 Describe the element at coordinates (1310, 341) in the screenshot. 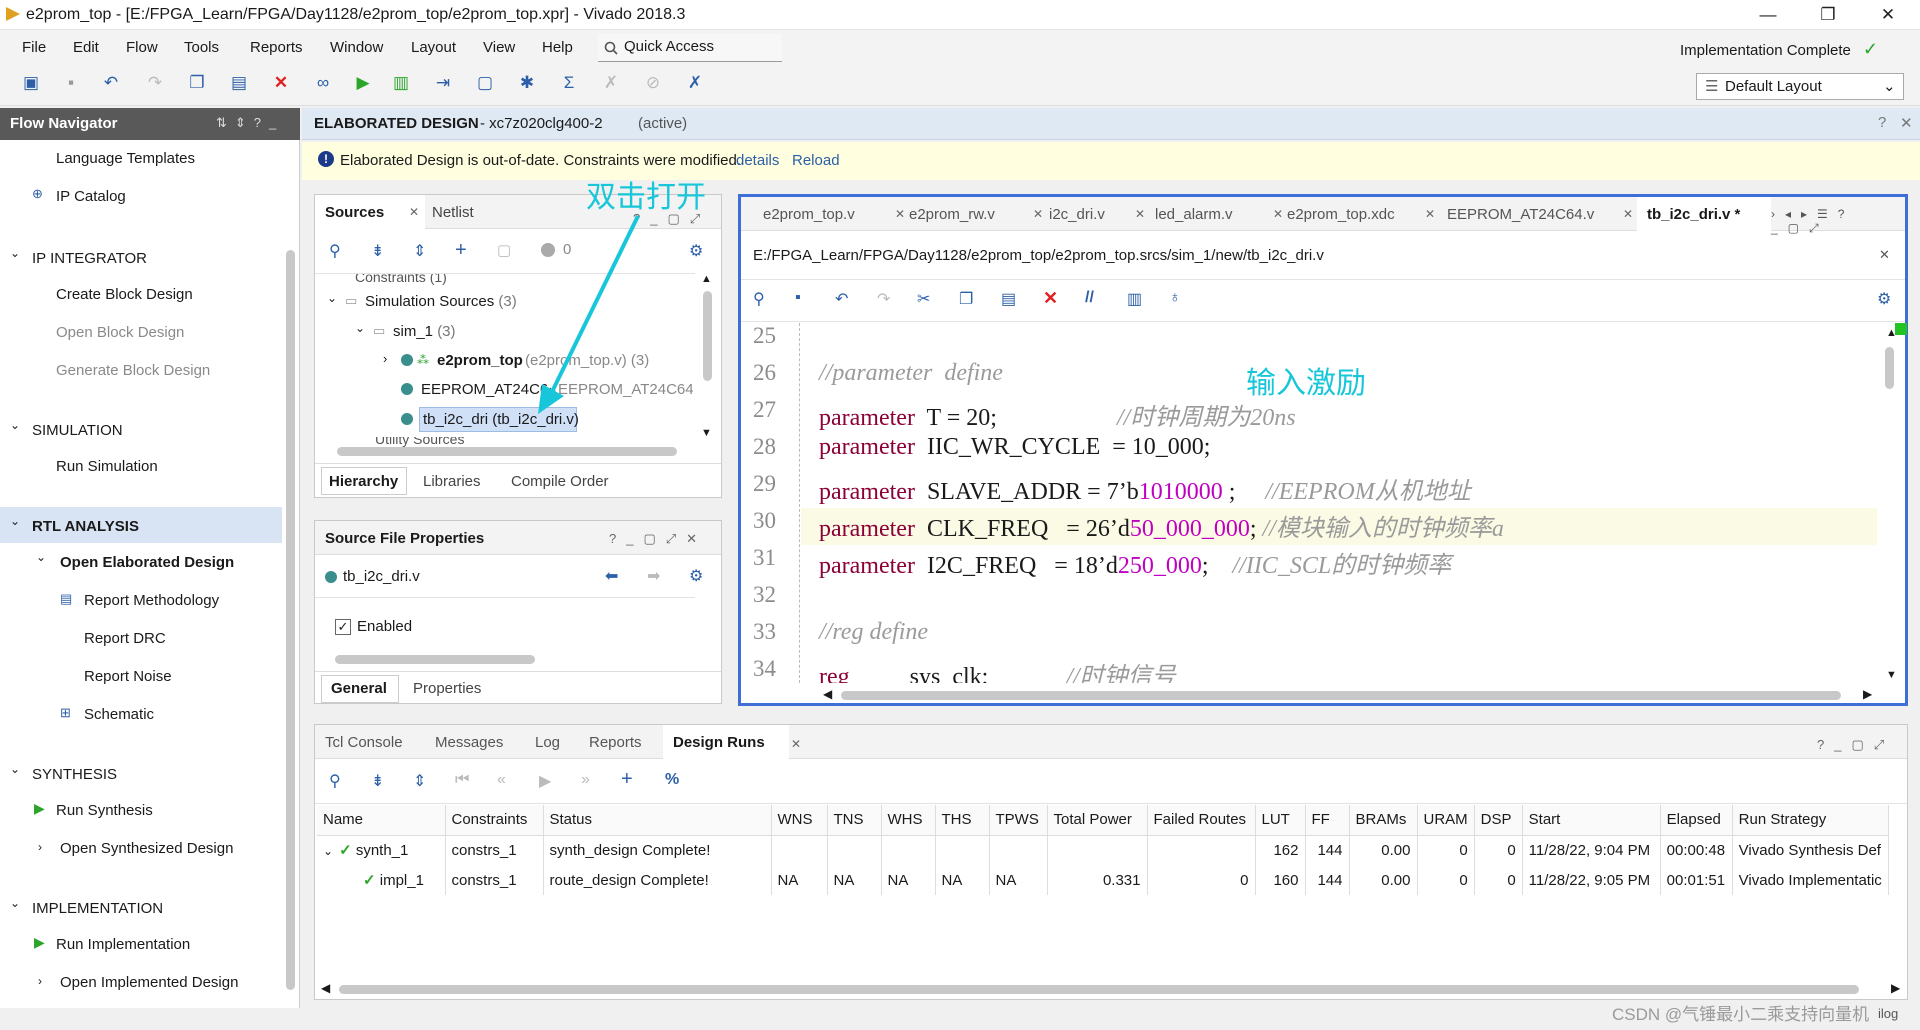

I see `code-line: 25` at that location.